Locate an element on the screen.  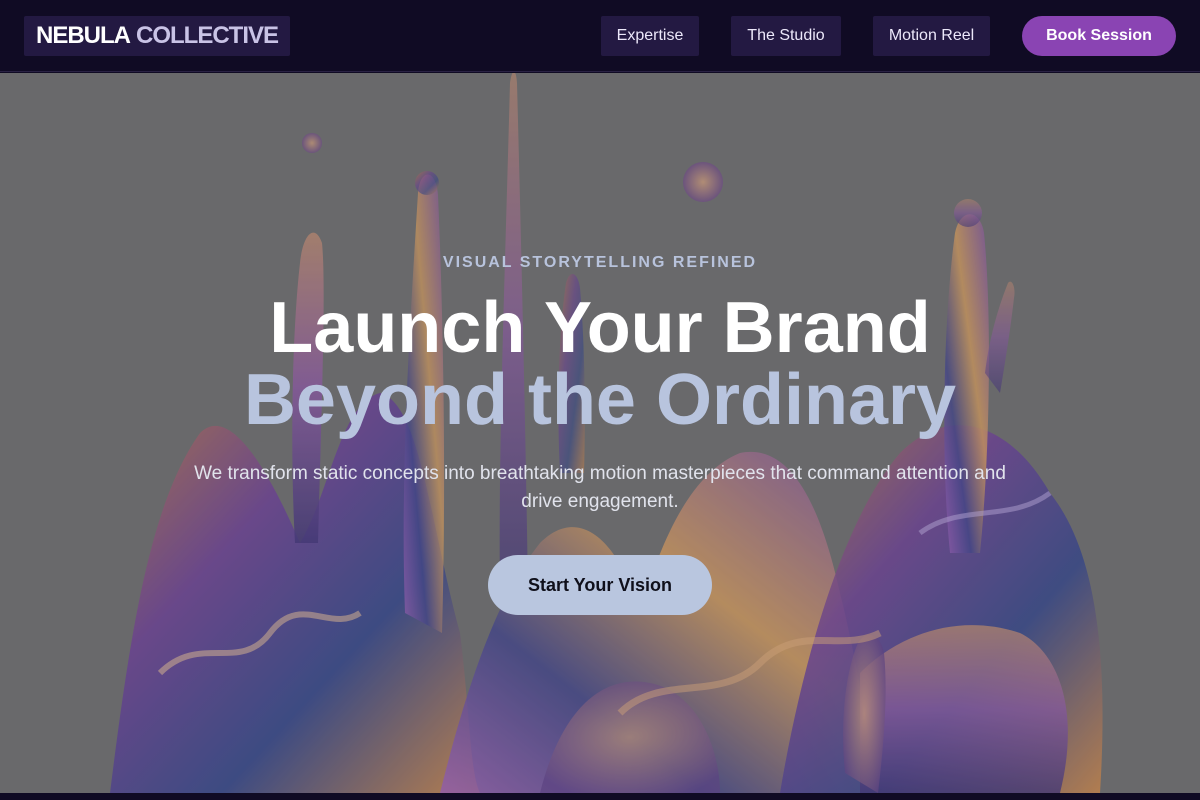
brand-name-primary: NEBULA is located at coordinates (83, 35).